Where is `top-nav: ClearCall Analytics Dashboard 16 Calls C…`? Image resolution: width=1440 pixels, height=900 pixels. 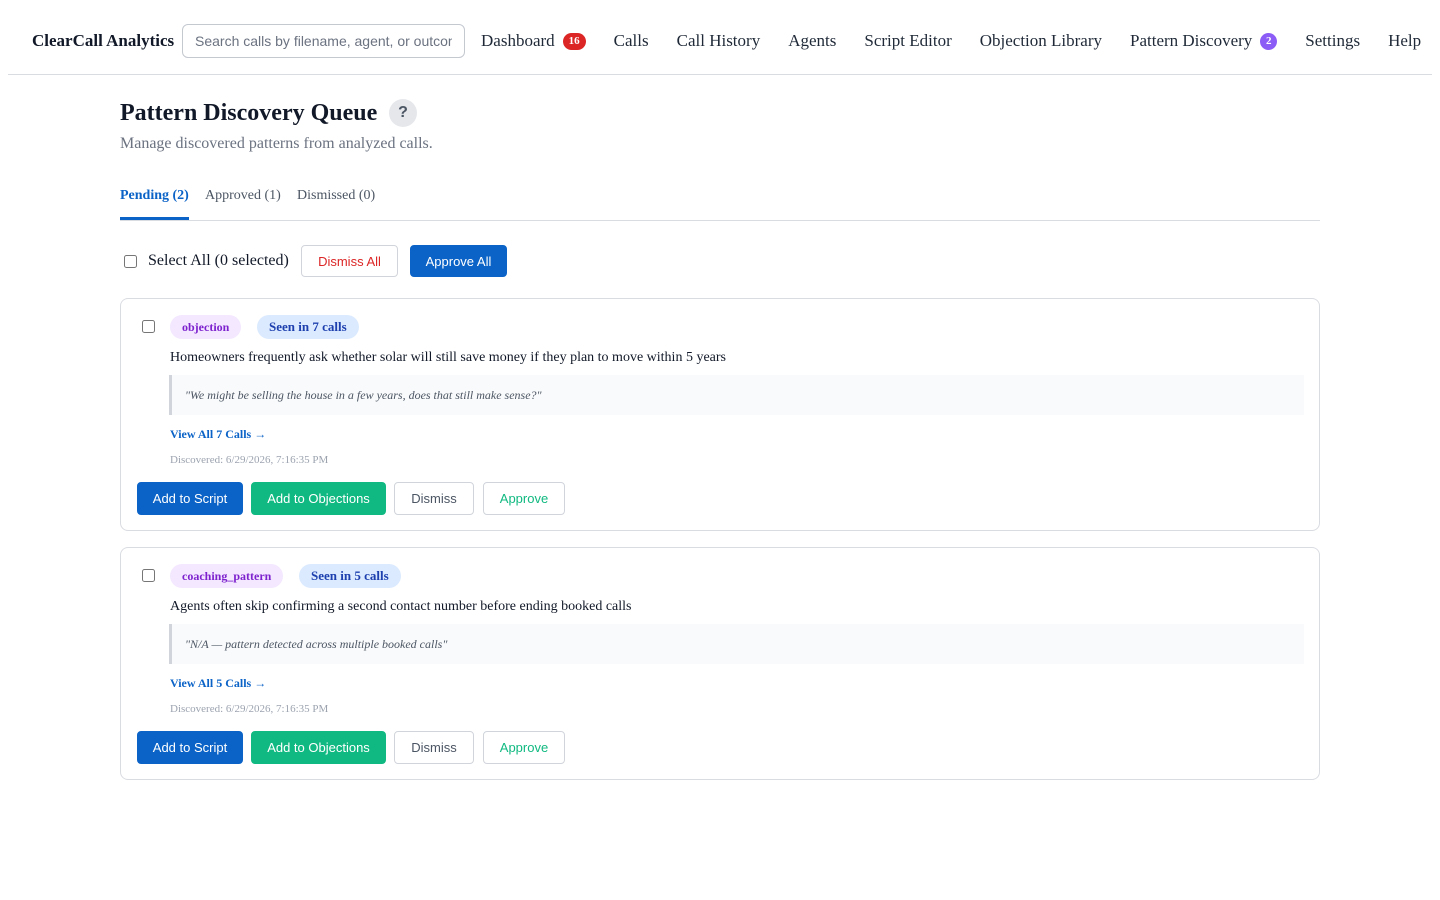
top-nav: ClearCall Analytics Dashboard 16 Calls C… is located at coordinates (720, 41).